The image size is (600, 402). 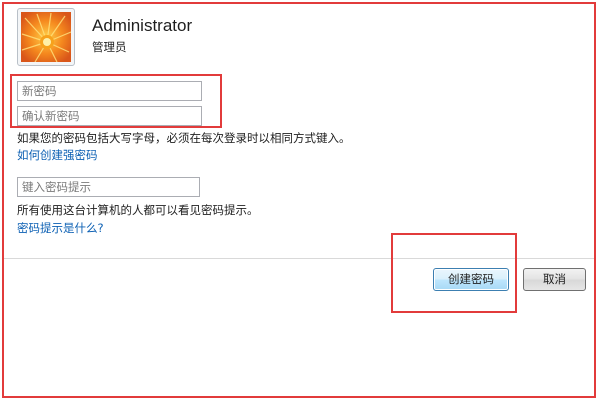 What do you see at coordinates (60, 228) in the screenshot?
I see `hint-help-link: 密码提示是什么?` at bounding box center [60, 228].